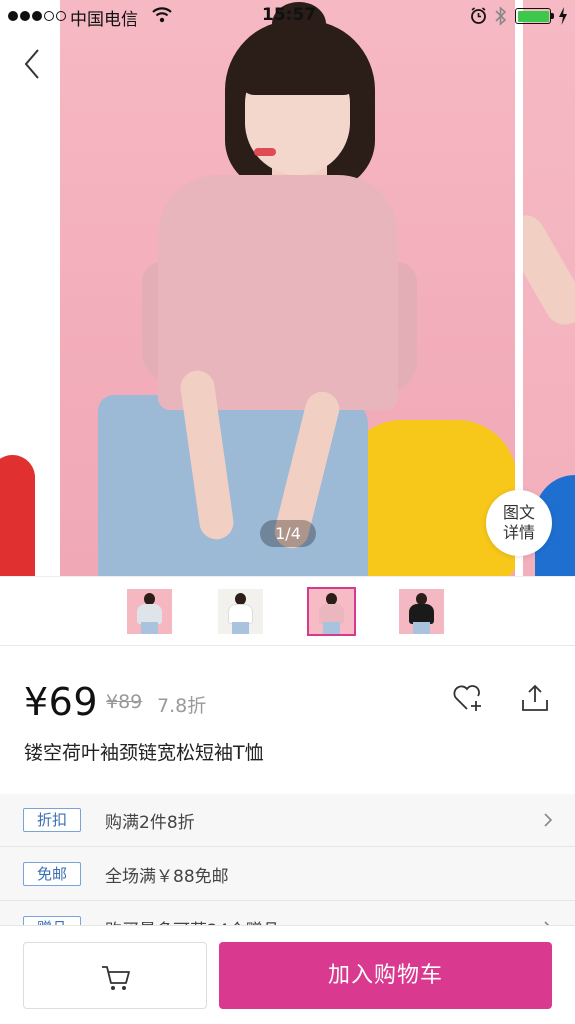 This screenshot has width=575, height=1024. I want to click on battery-icon, so click(533, 16).